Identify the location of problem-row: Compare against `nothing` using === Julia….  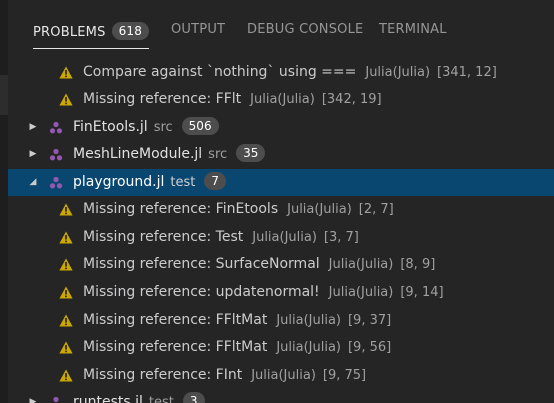
(281, 72).